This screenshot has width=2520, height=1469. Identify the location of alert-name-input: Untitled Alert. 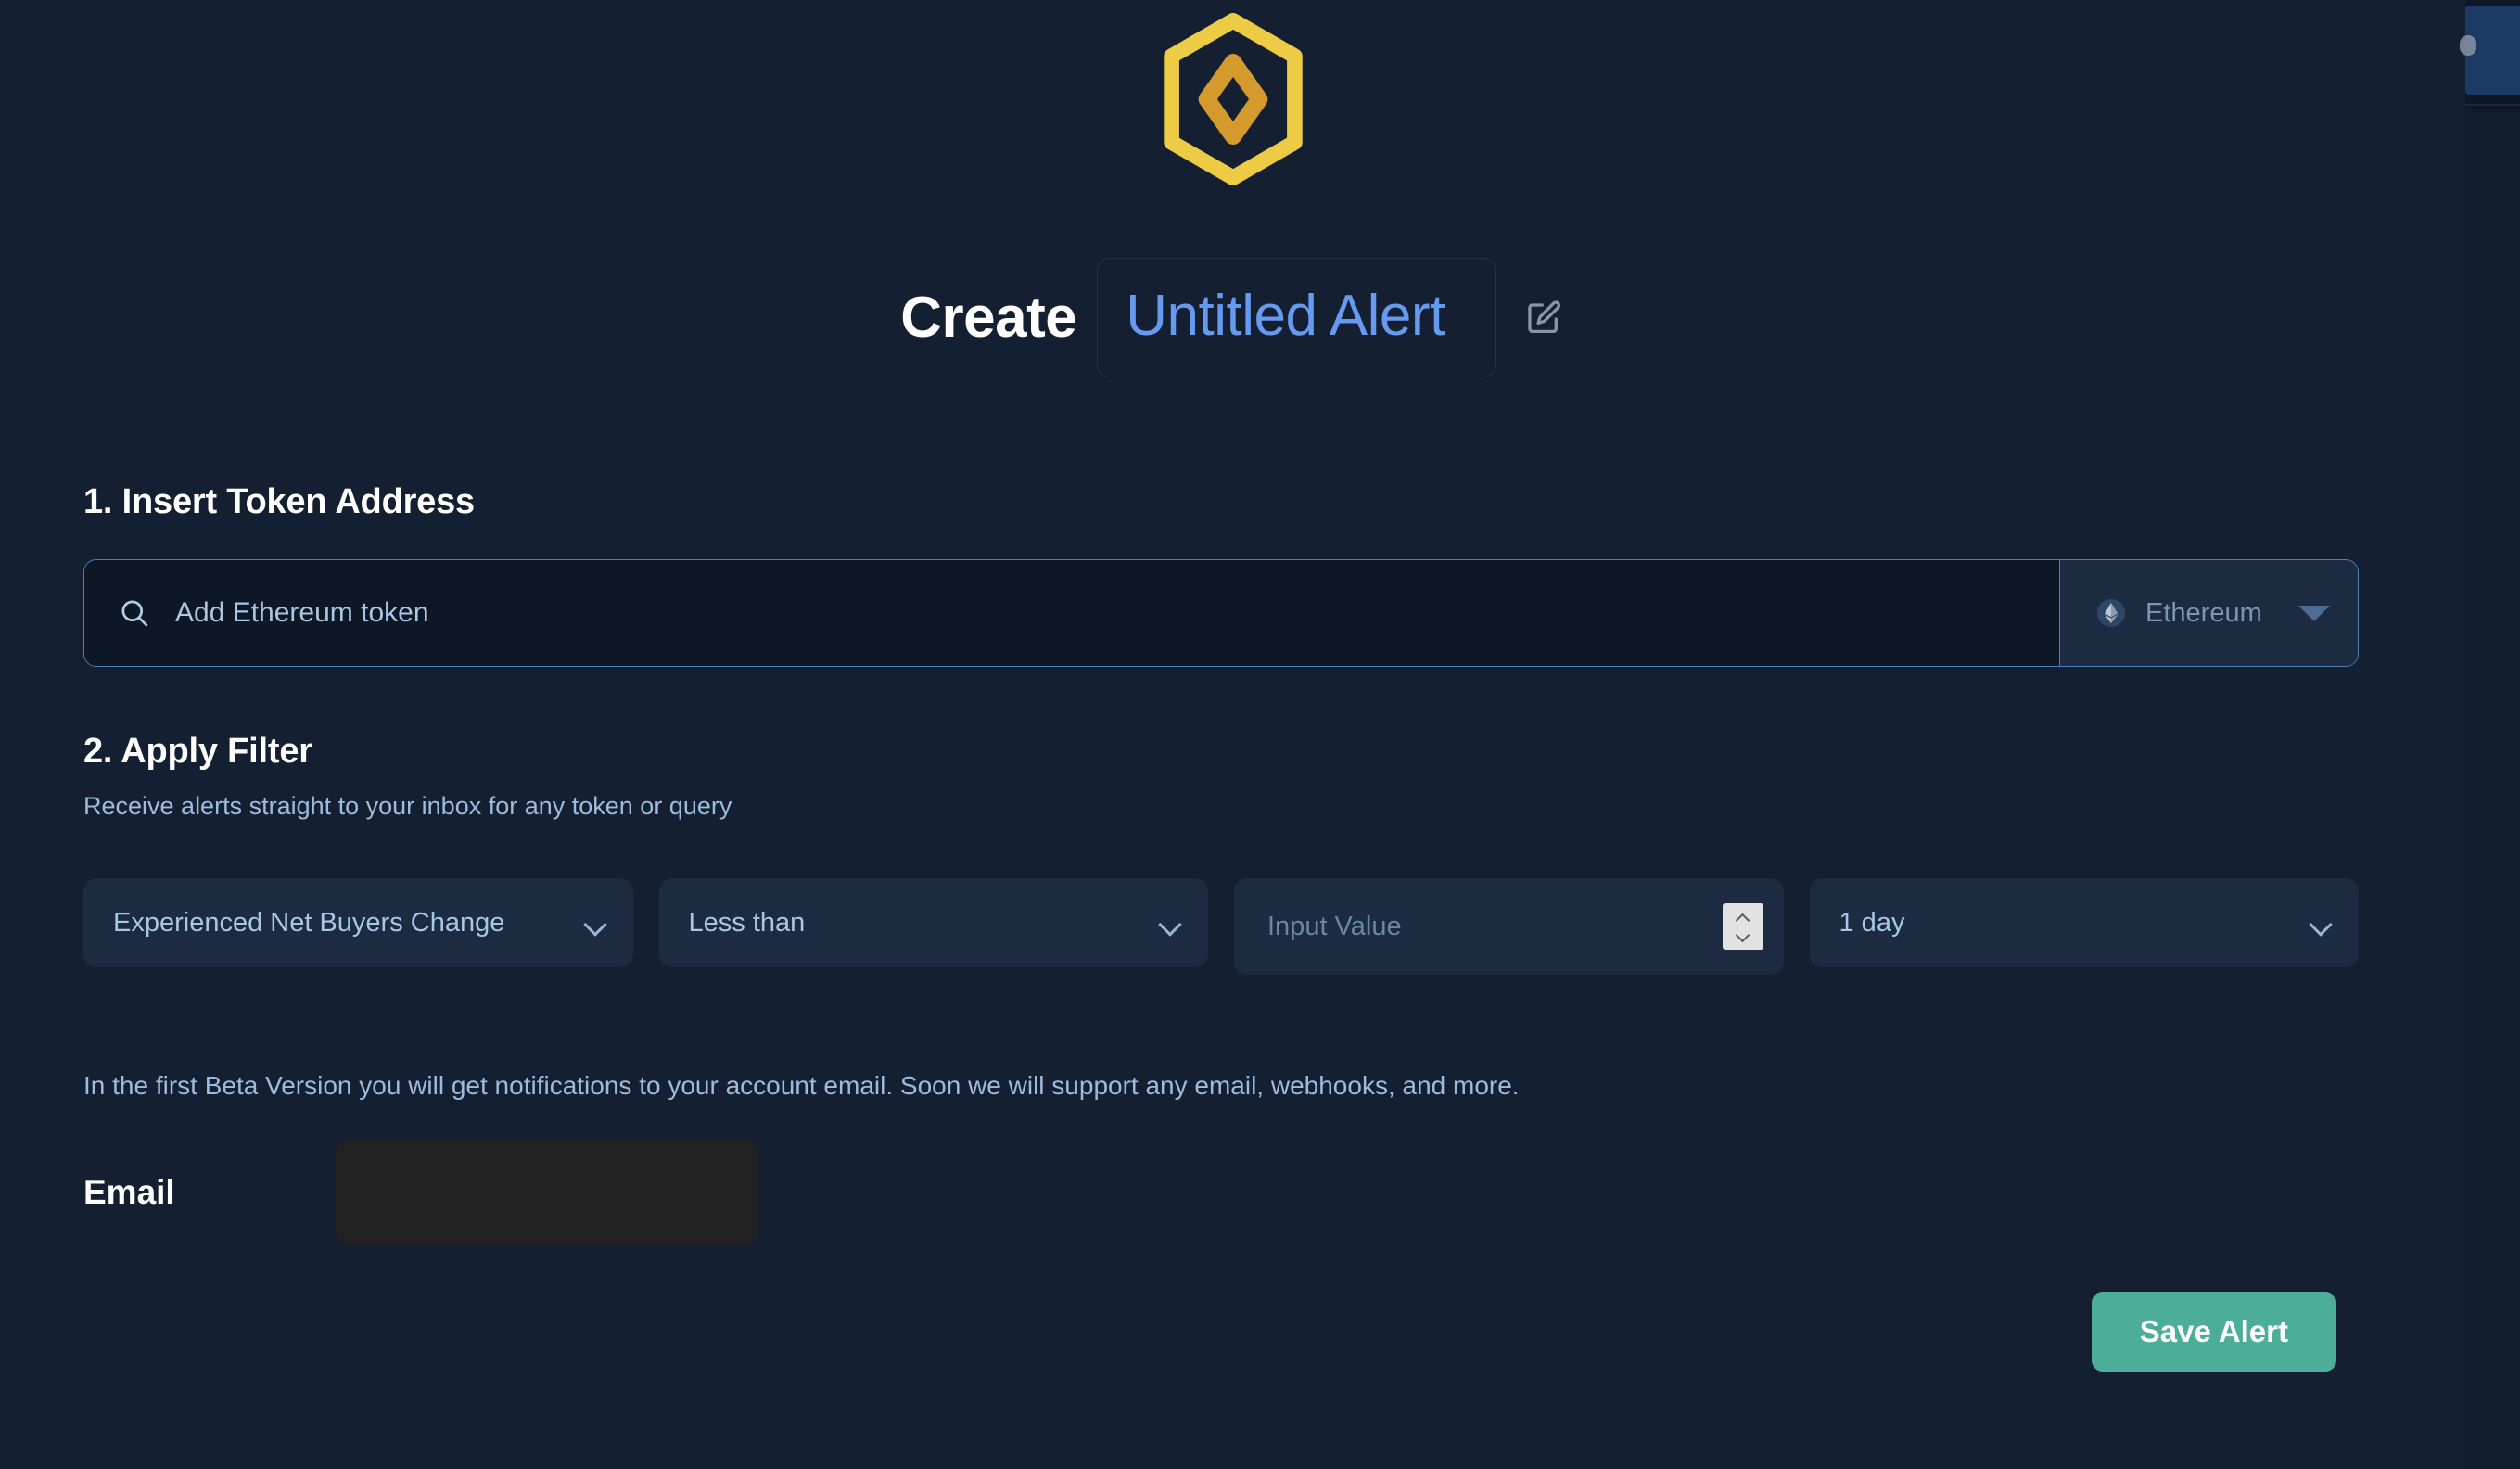
(1296, 318).